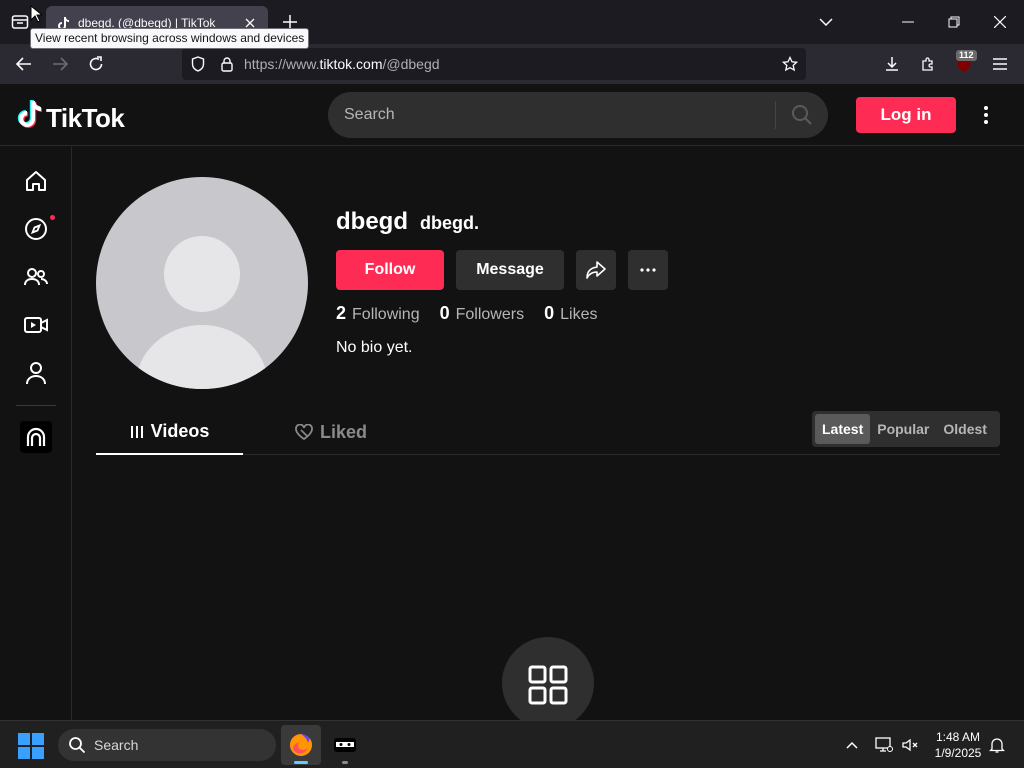 The width and height of the screenshot is (1024, 768). I want to click on follow-button: Follow, so click(390, 270).